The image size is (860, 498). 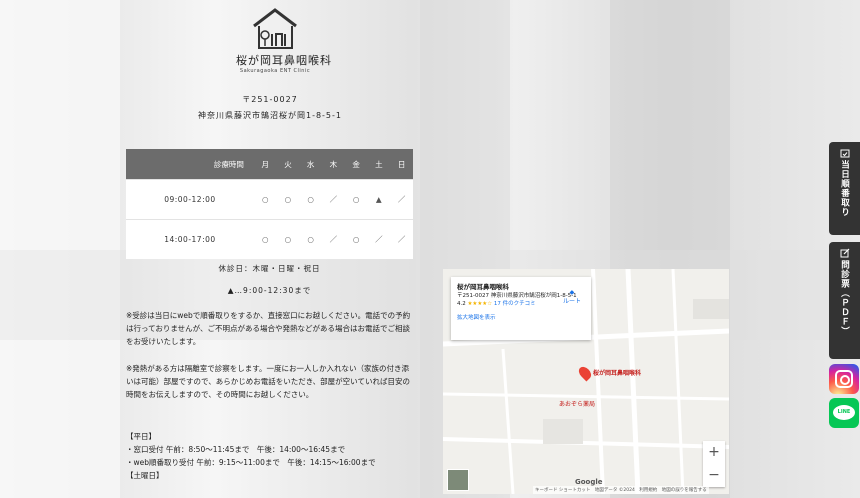 What do you see at coordinates (284, 60) in the screenshot?
I see `clinic-name: 桜が岡耳鼻咽喉科` at bounding box center [284, 60].